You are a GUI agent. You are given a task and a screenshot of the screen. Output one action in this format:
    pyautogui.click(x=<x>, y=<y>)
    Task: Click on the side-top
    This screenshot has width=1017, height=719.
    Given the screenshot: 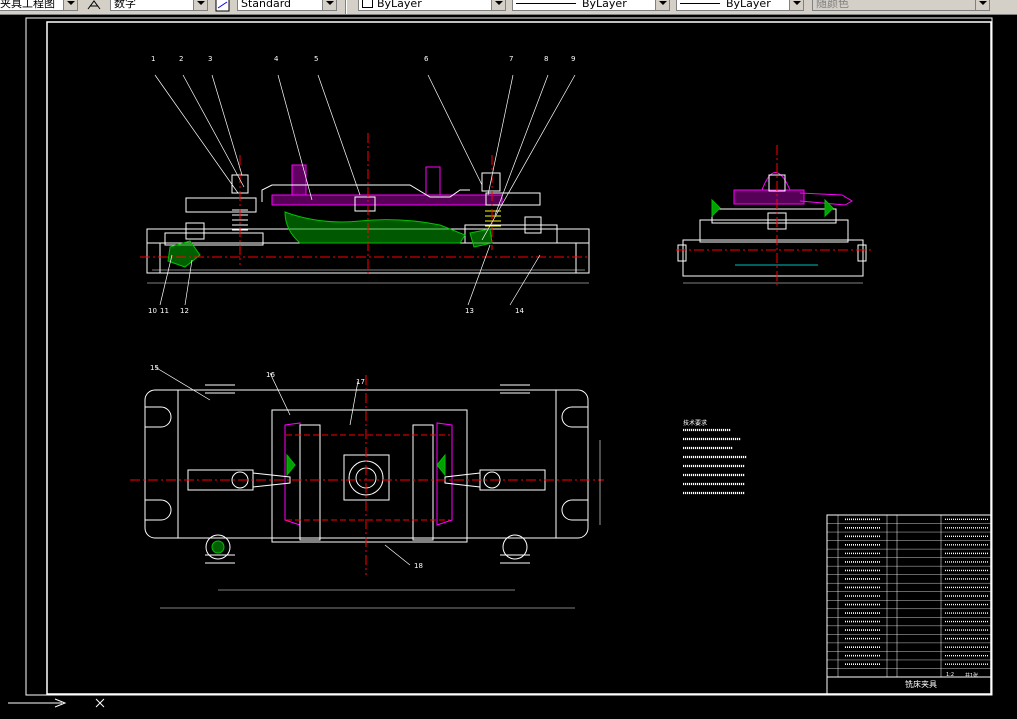 What is the action you would take?
    pyautogui.click(x=774, y=216)
    